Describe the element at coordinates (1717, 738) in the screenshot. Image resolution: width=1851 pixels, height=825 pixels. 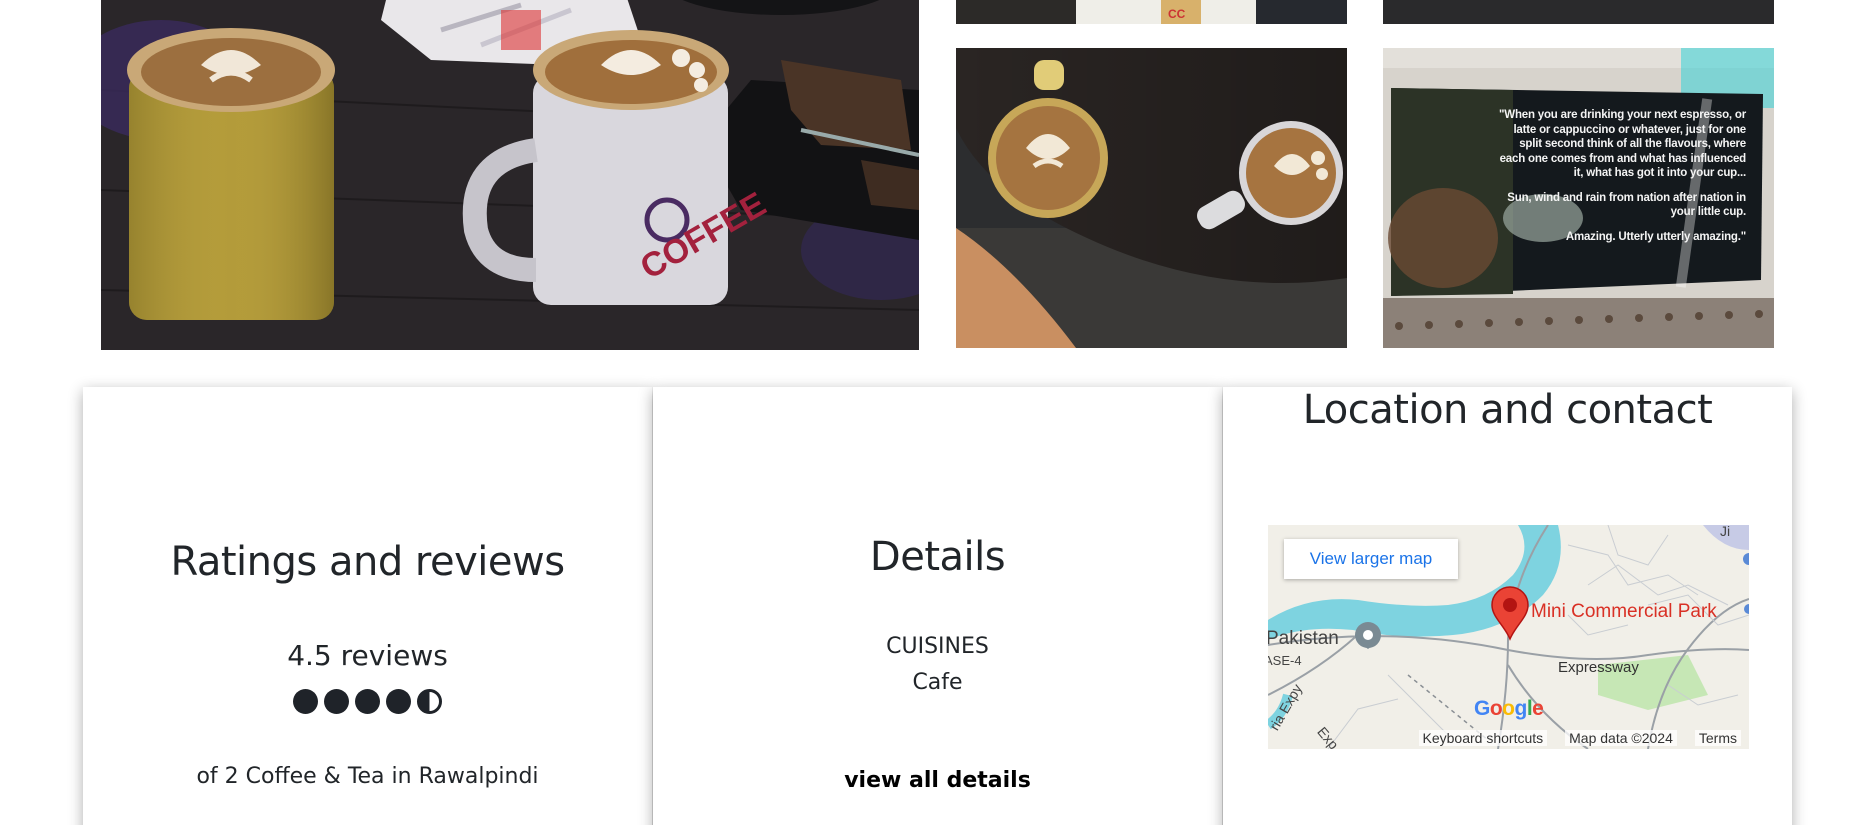
I see `terms-link: Terms` at that location.